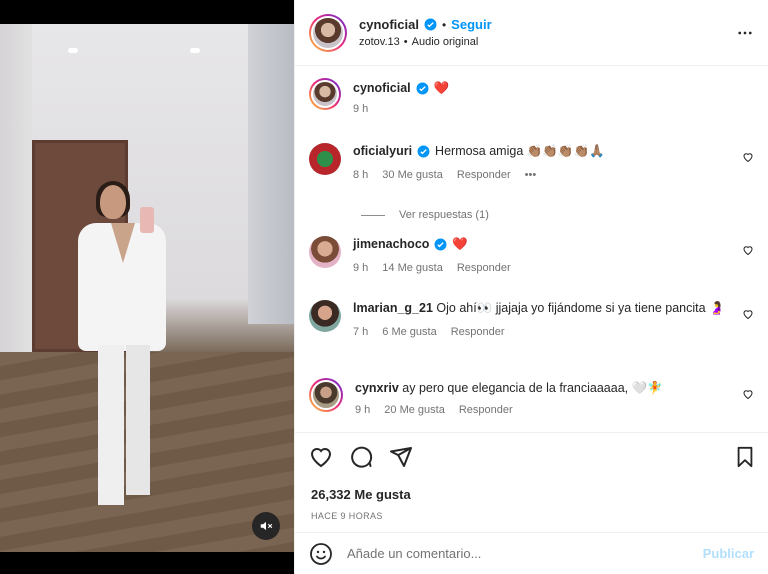 The width and height of the screenshot is (768, 574). I want to click on likes-count: 26,332 Me gusta, so click(361, 494).